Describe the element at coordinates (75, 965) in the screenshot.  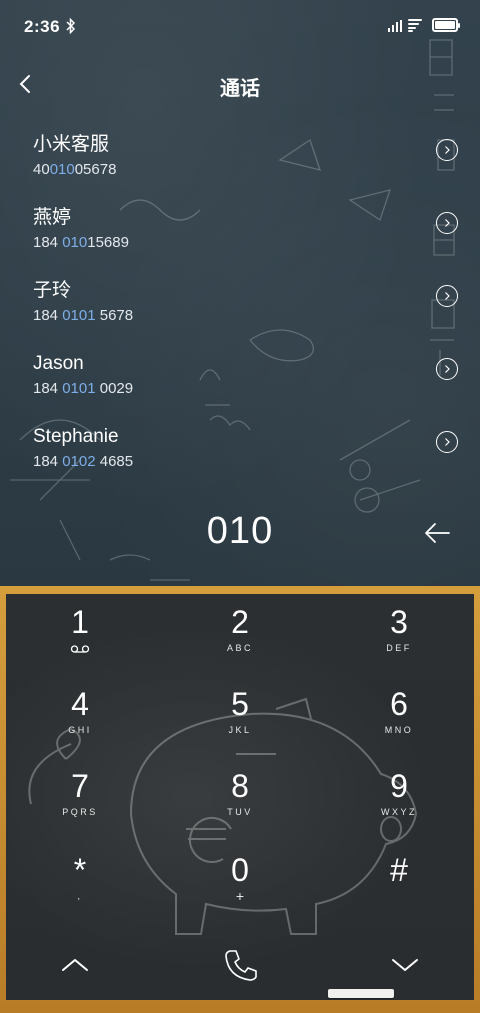
I see `chevron-up-icon` at that location.